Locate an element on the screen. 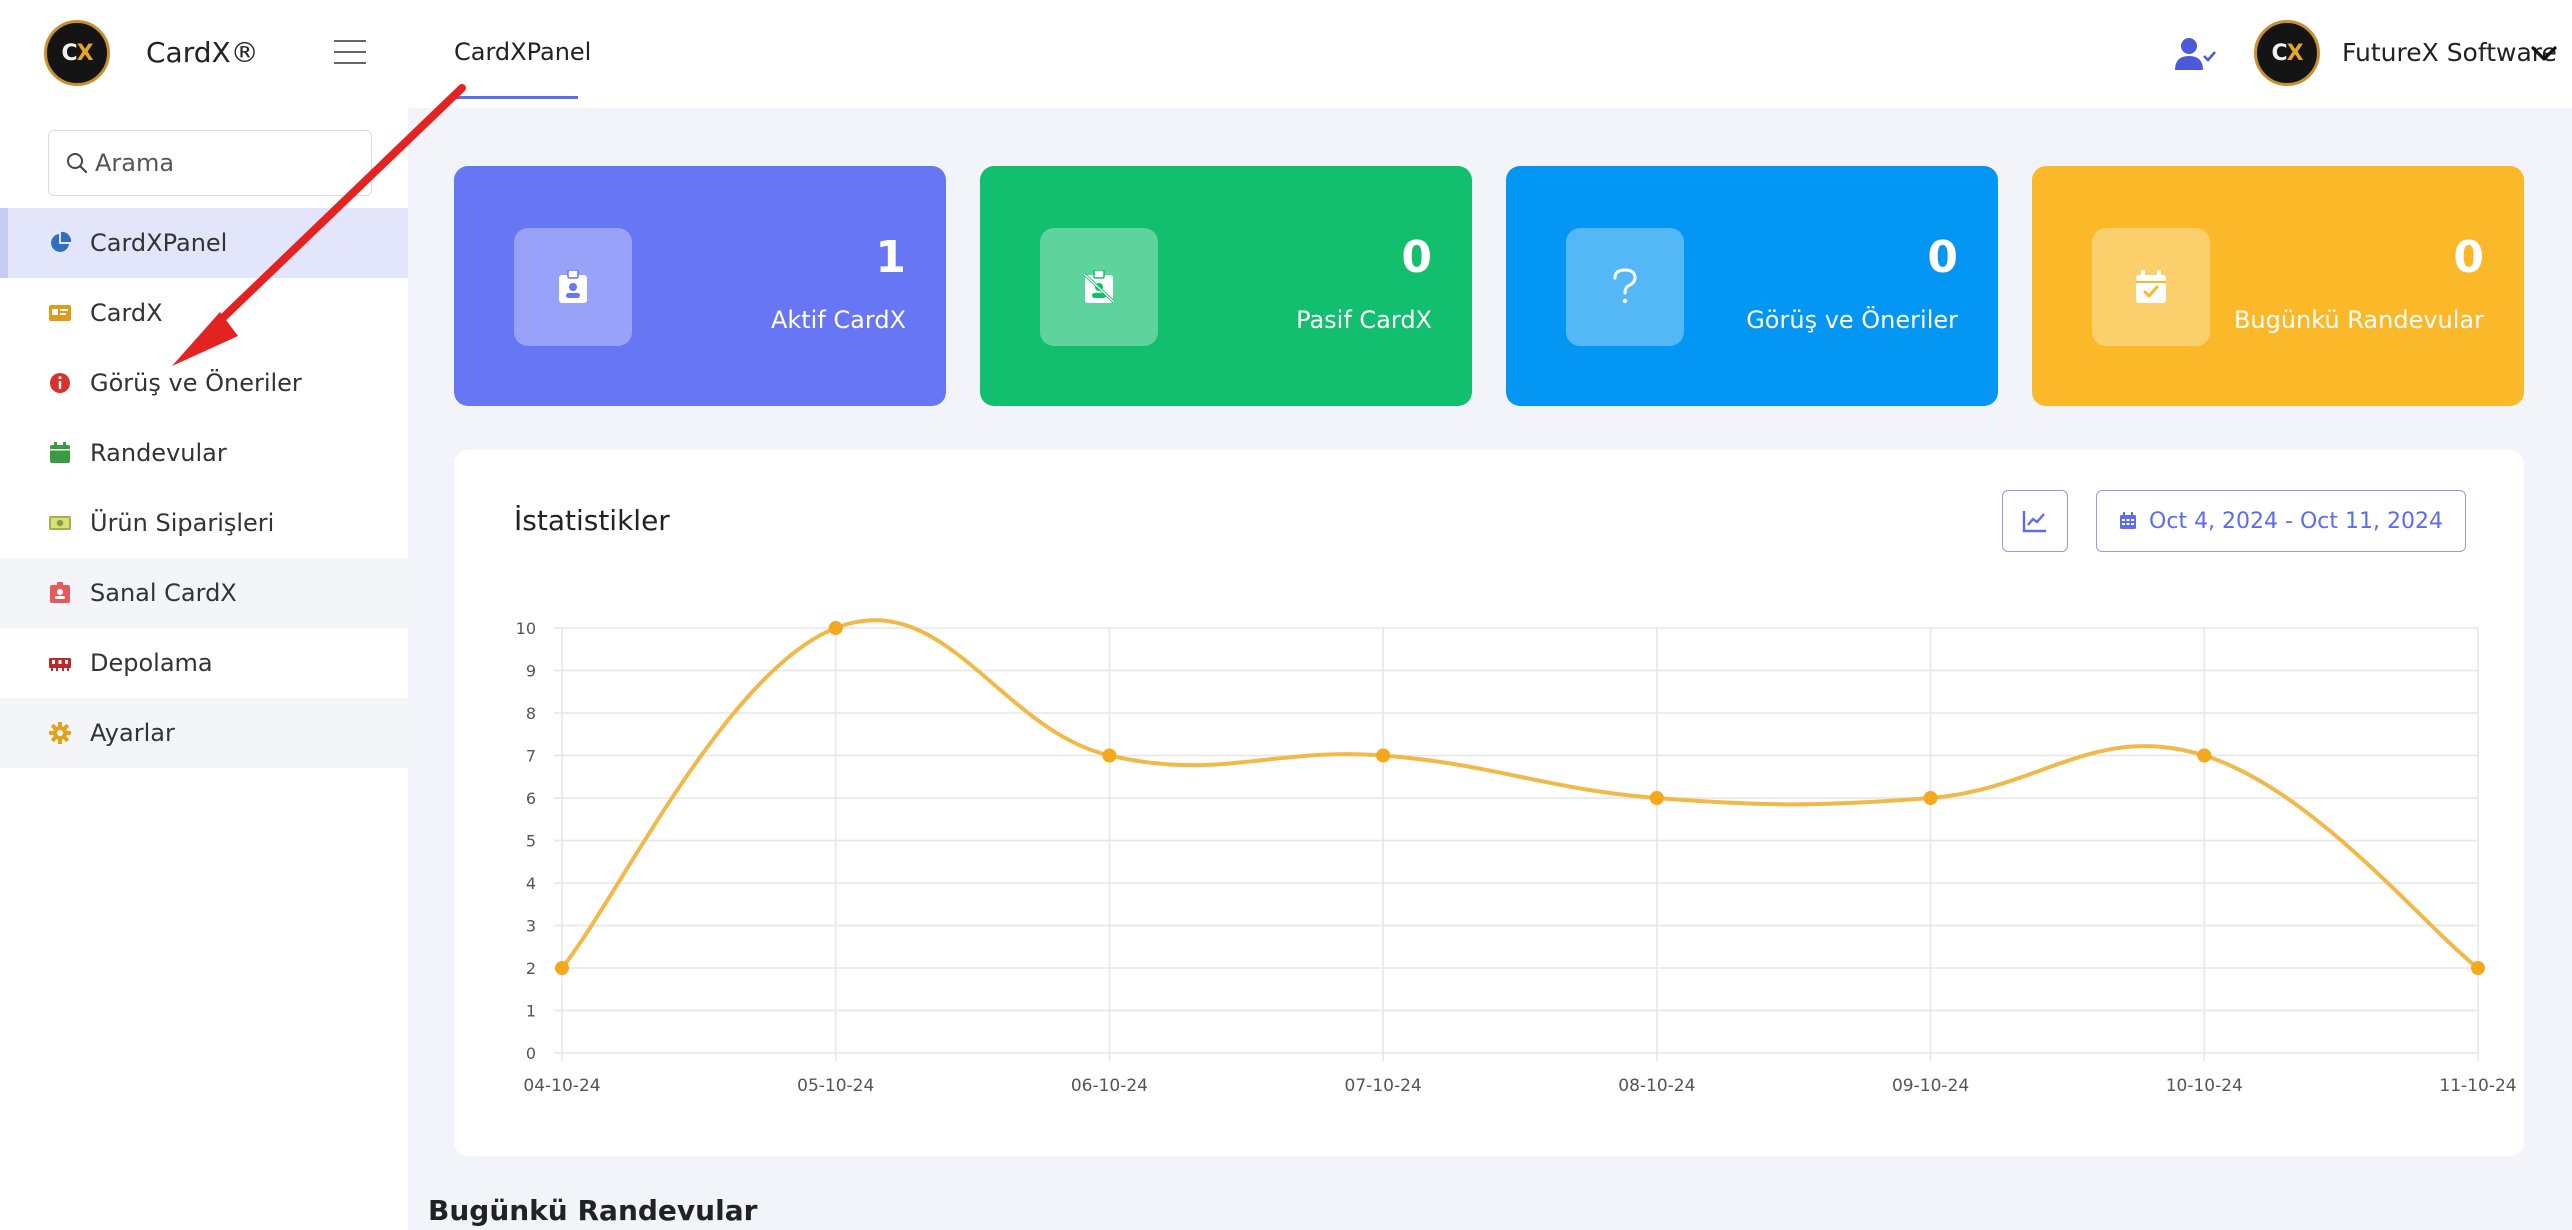 Image resolution: width=2572 pixels, height=1230 pixels. chart-x-tick-label: 05-10-24 is located at coordinates (835, 1086).